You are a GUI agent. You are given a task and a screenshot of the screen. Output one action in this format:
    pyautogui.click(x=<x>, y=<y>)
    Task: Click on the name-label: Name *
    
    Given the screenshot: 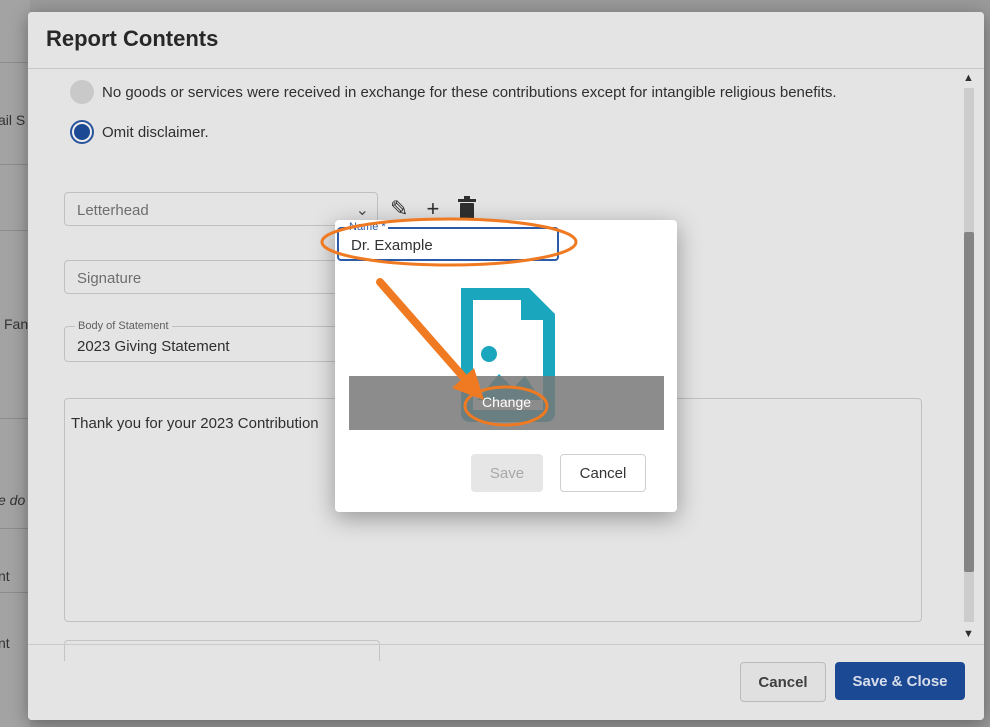 What is the action you would take?
    pyautogui.click(x=367, y=227)
    